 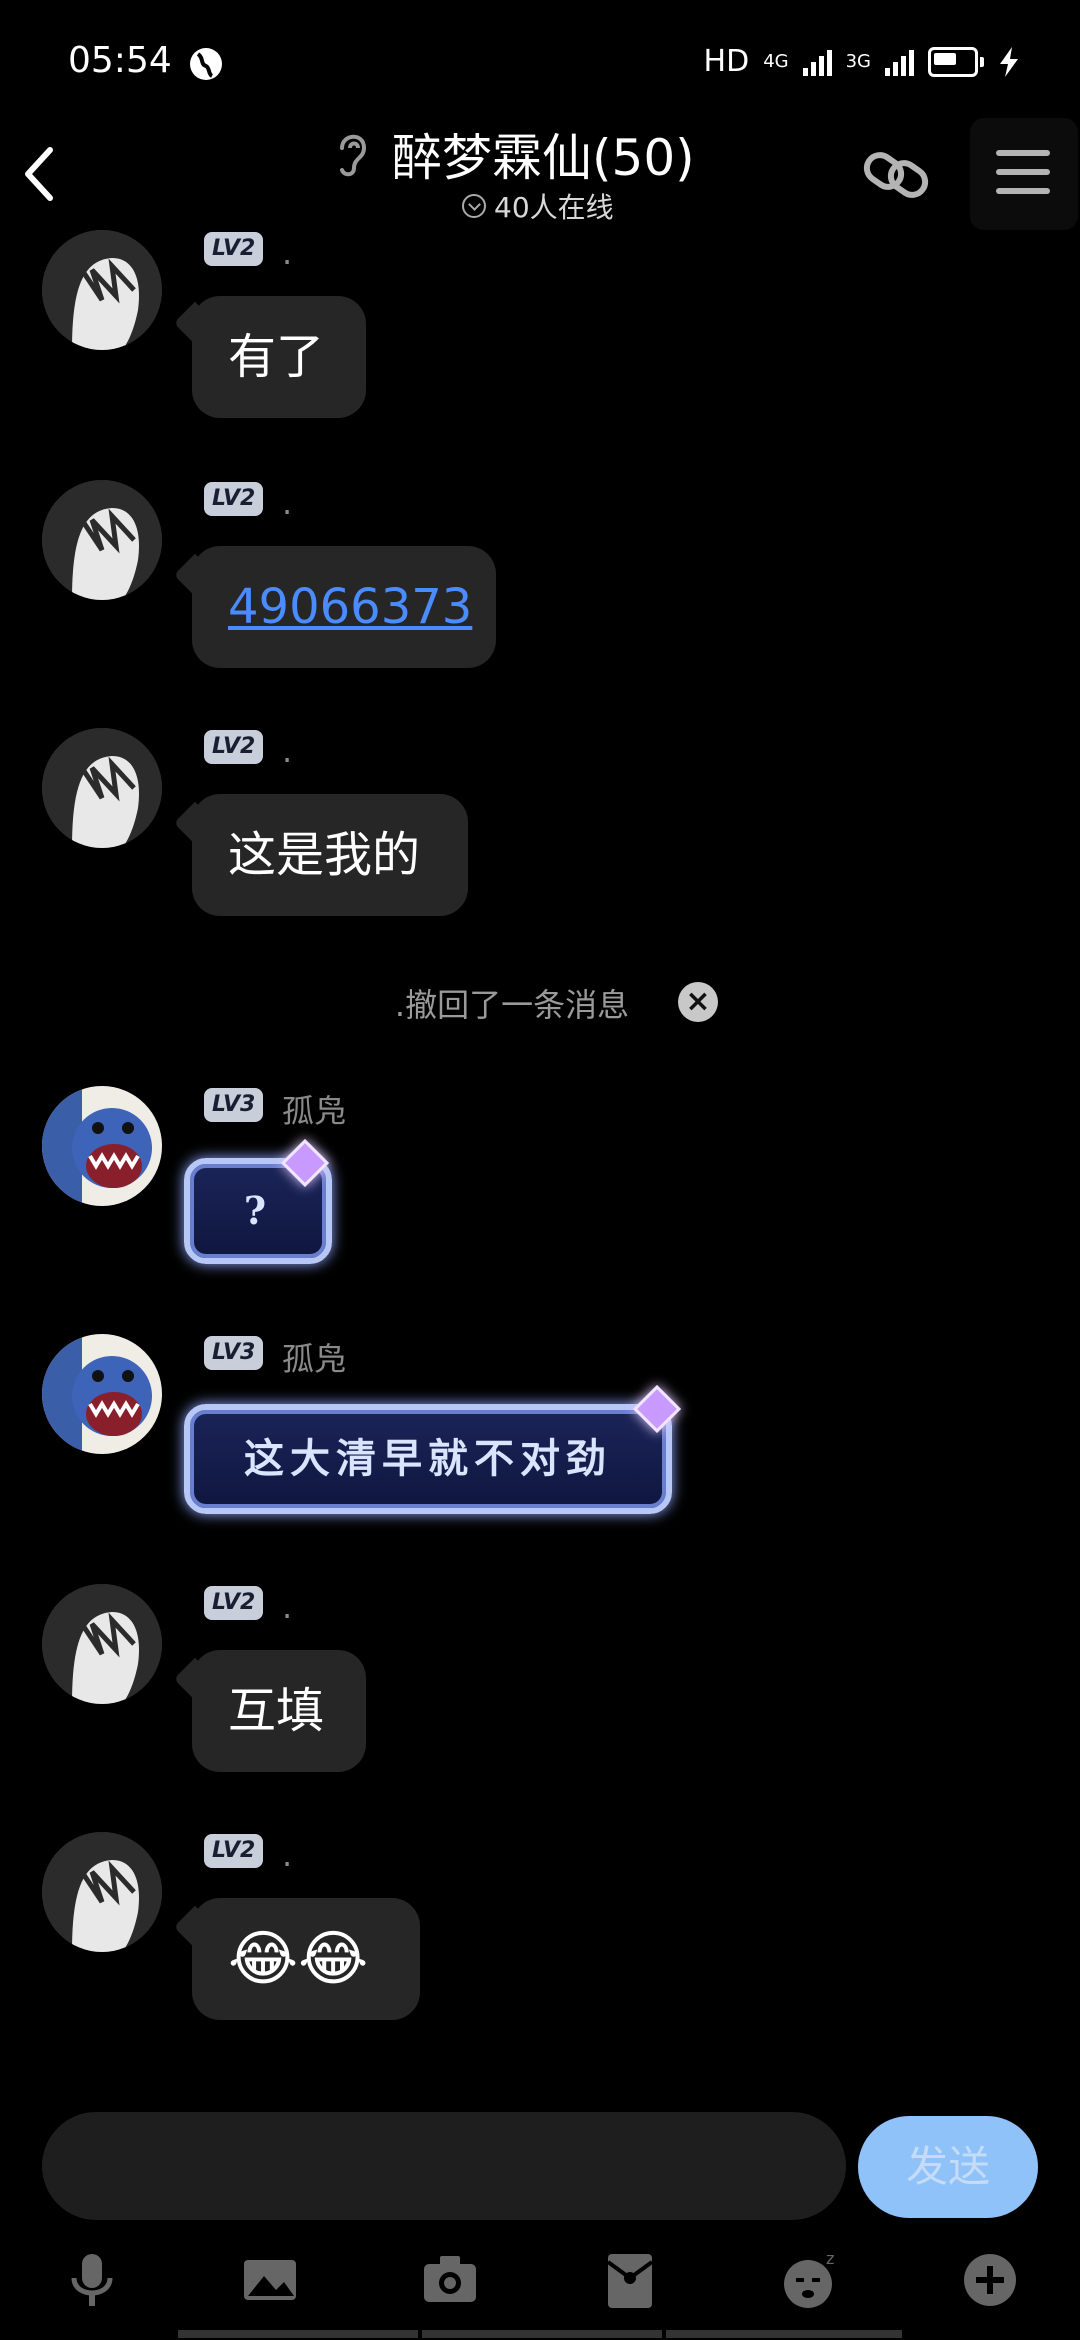 I want to click on ear-icon, so click(x=352, y=154).